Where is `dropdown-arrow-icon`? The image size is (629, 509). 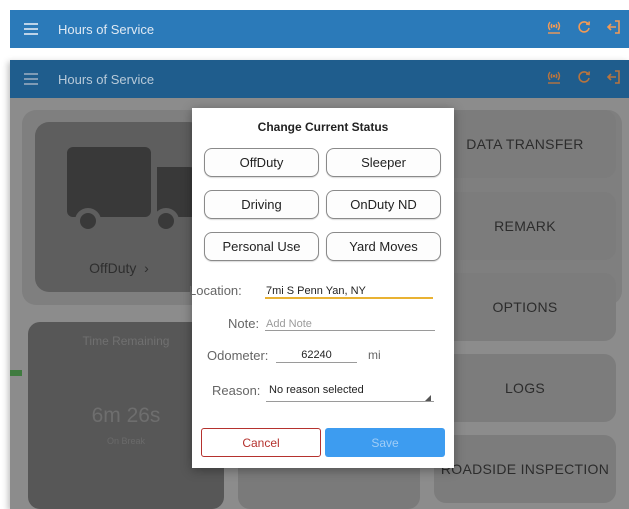
dropdown-arrow-icon is located at coordinates (428, 398).